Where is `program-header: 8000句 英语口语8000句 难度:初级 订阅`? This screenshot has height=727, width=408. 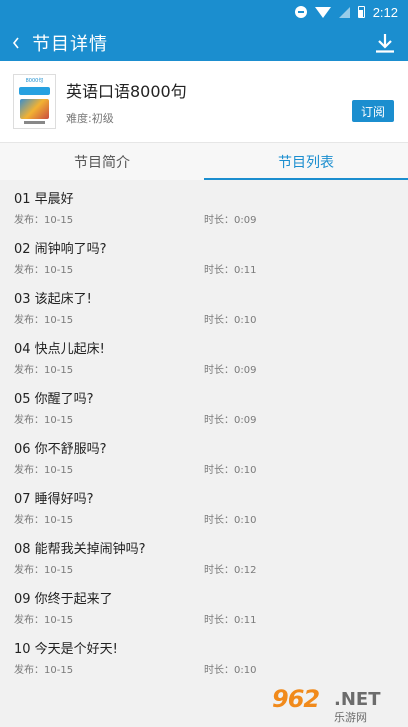 program-header: 8000句 英语口语8000句 难度:初级 订阅 is located at coordinates (204, 101).